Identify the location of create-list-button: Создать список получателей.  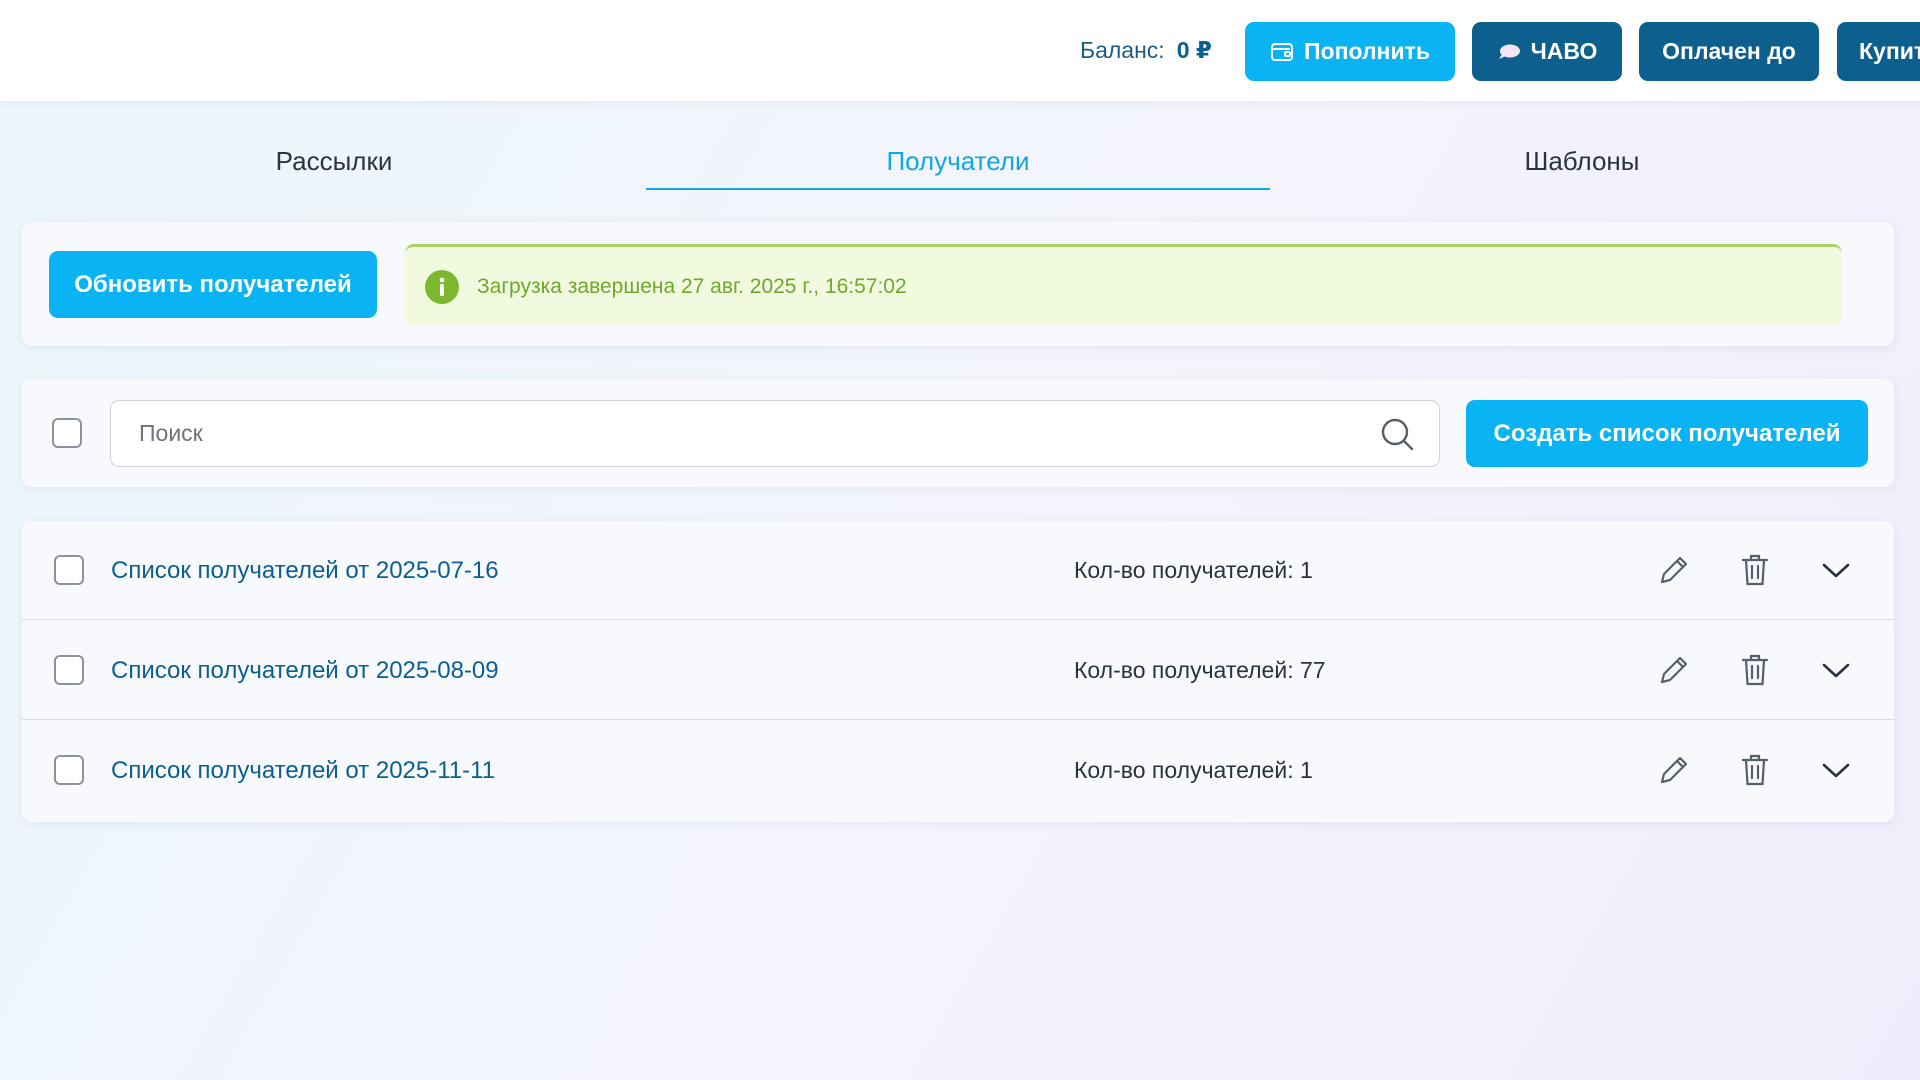
(1667, 433).